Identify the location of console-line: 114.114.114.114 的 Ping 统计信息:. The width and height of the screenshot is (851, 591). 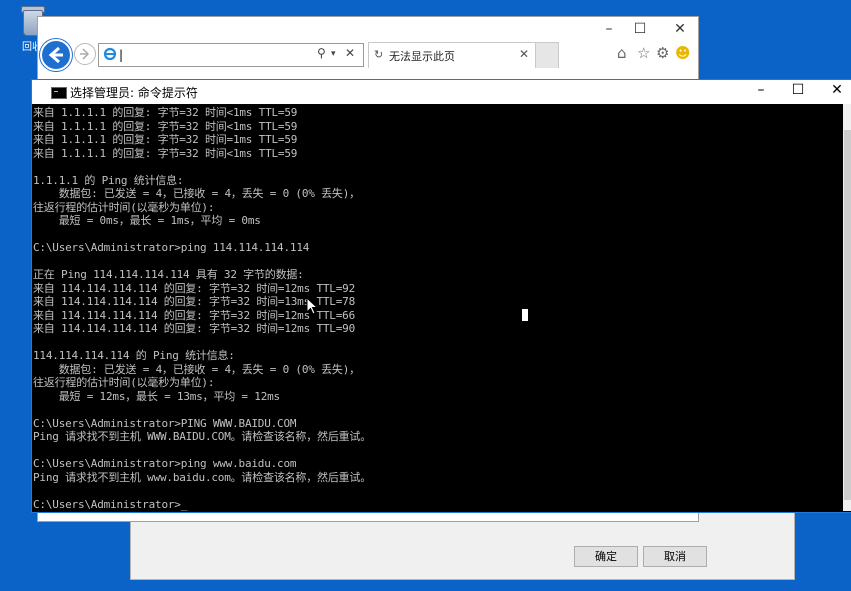
(134, 355).